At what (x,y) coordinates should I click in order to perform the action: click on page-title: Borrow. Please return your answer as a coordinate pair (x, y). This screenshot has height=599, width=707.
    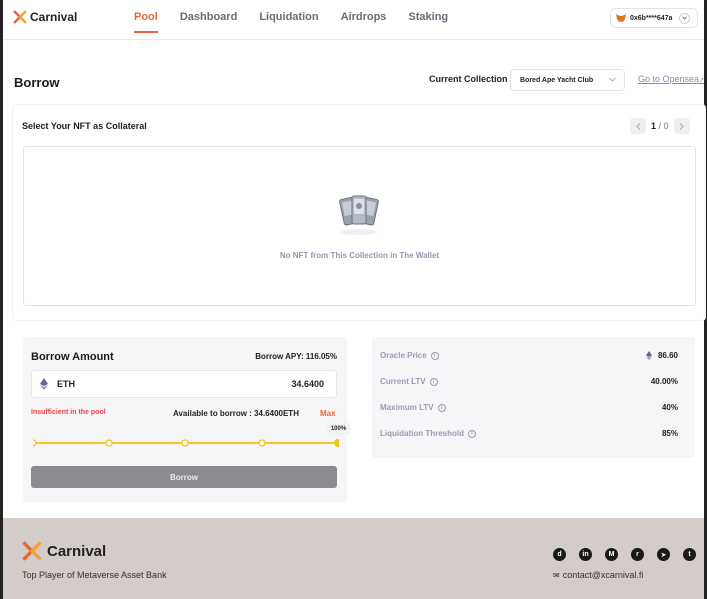
    Looking at the image, I should click on (37, 82).